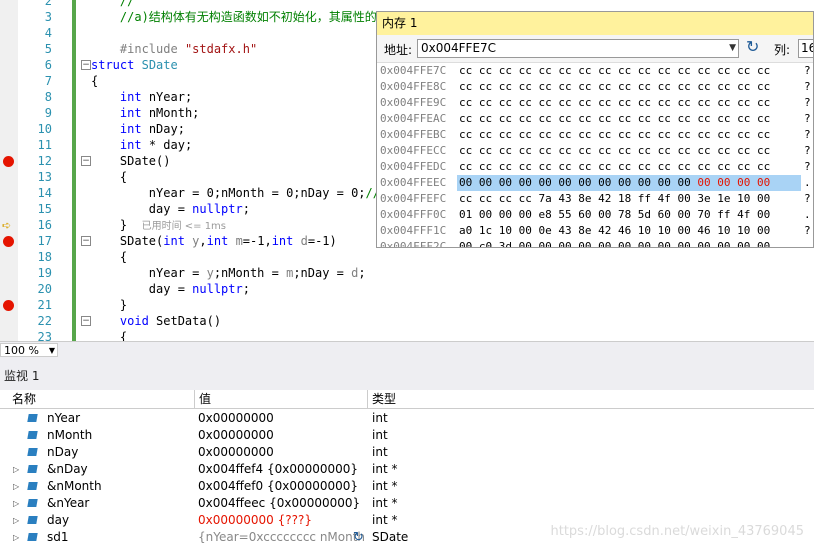 This screenshot has height=549, width=814. I want to click on address-input: 0x004FFE7C ▼, so click(578, 48).